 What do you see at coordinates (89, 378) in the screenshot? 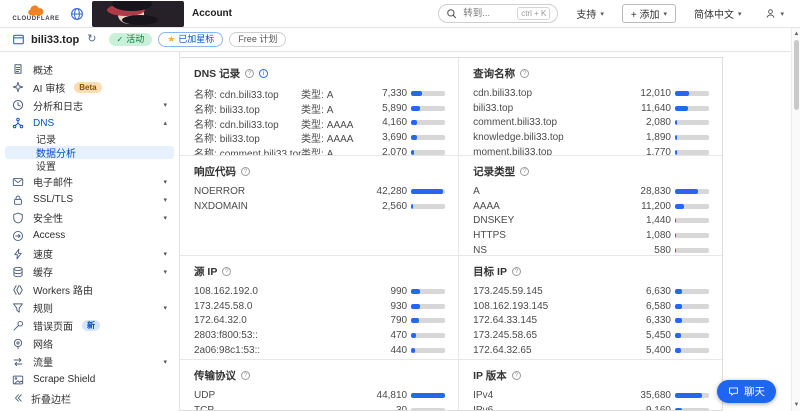
I see `sidebar-item-scrape-shield: Scrape Shield` at bounding box center [89, 378].